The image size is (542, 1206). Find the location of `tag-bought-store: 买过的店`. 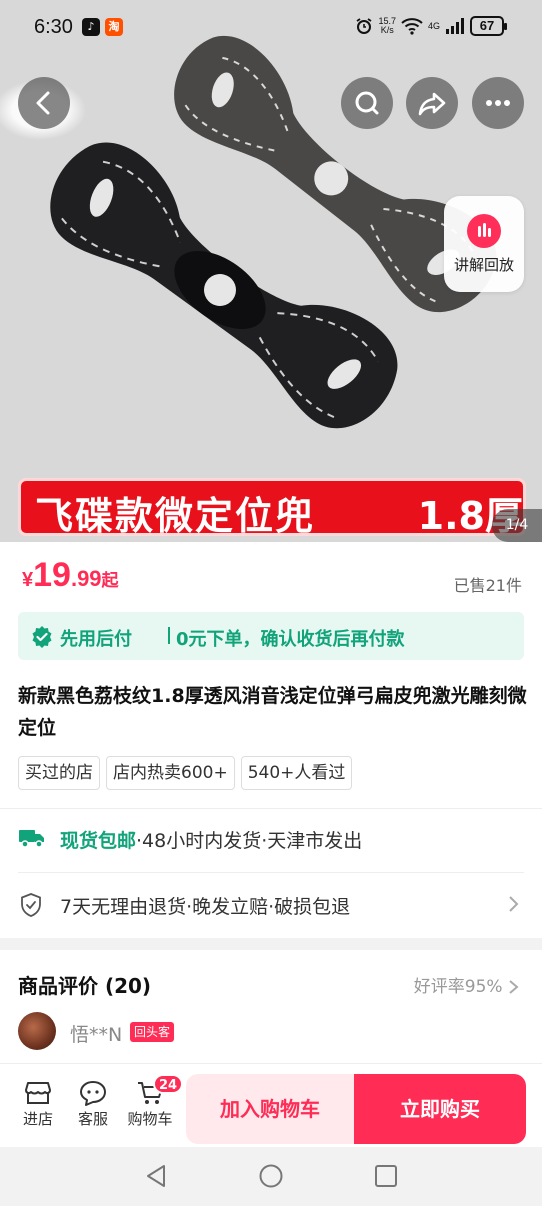

tag-bought-store: 买过的店 is located at coordinates (59, 773).